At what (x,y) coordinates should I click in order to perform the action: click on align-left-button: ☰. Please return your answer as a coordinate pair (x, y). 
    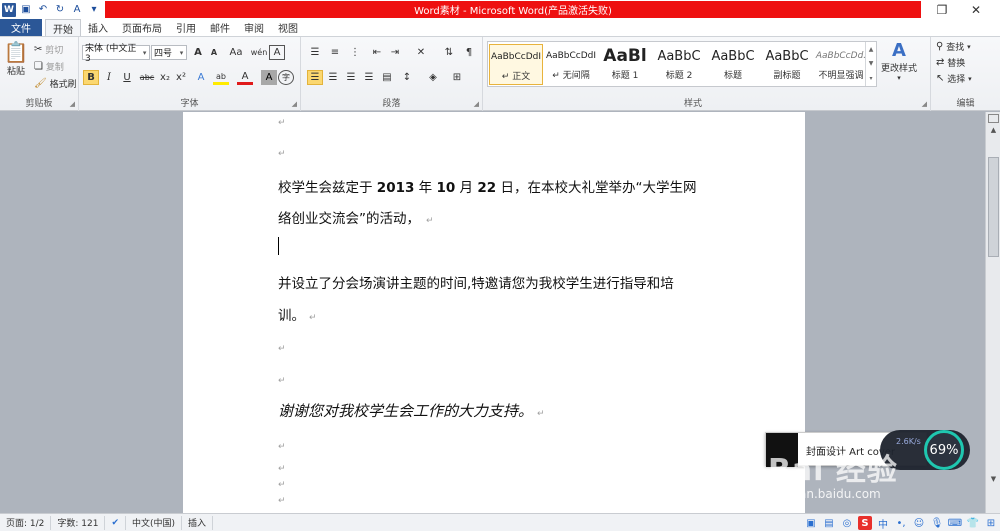
    Looking at the image, I should click on (315, 77).